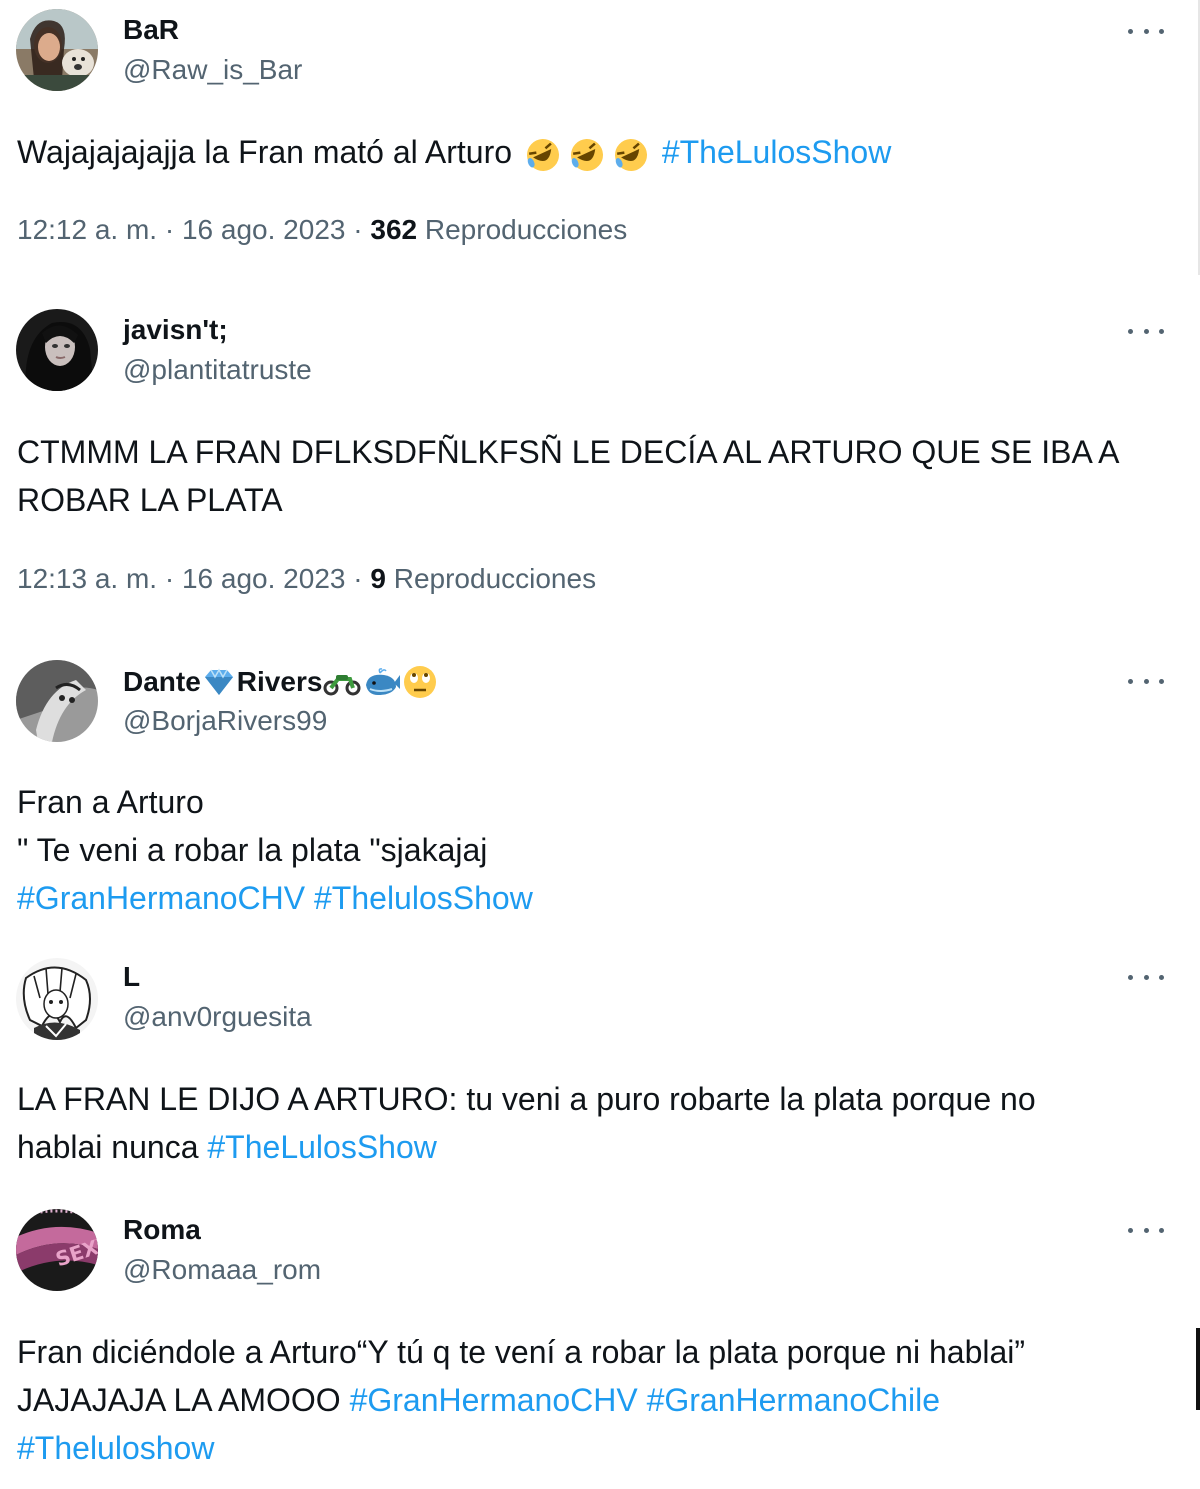 This screenshot has height=1489, width=1200. Describe the element at coordinates (420, 682) in the screenshot. I see `eye-roll-face-icon` at that location.